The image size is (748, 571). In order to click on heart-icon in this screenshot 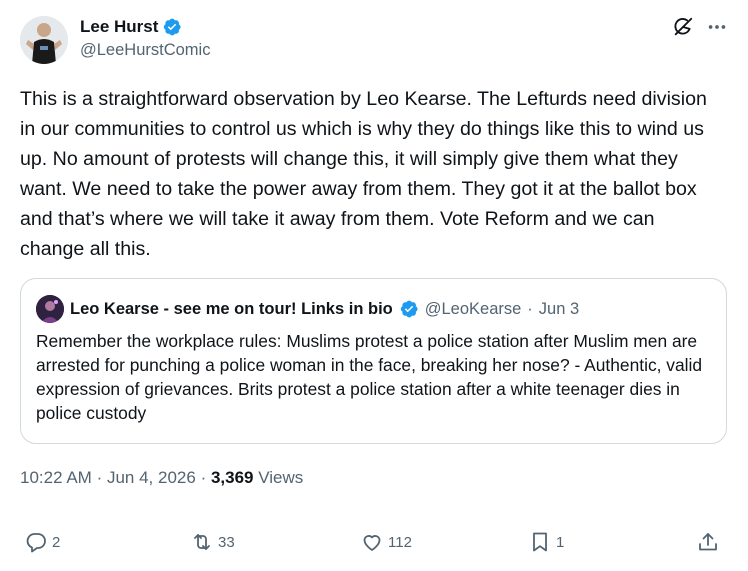, I will do `click(372, 543)`.